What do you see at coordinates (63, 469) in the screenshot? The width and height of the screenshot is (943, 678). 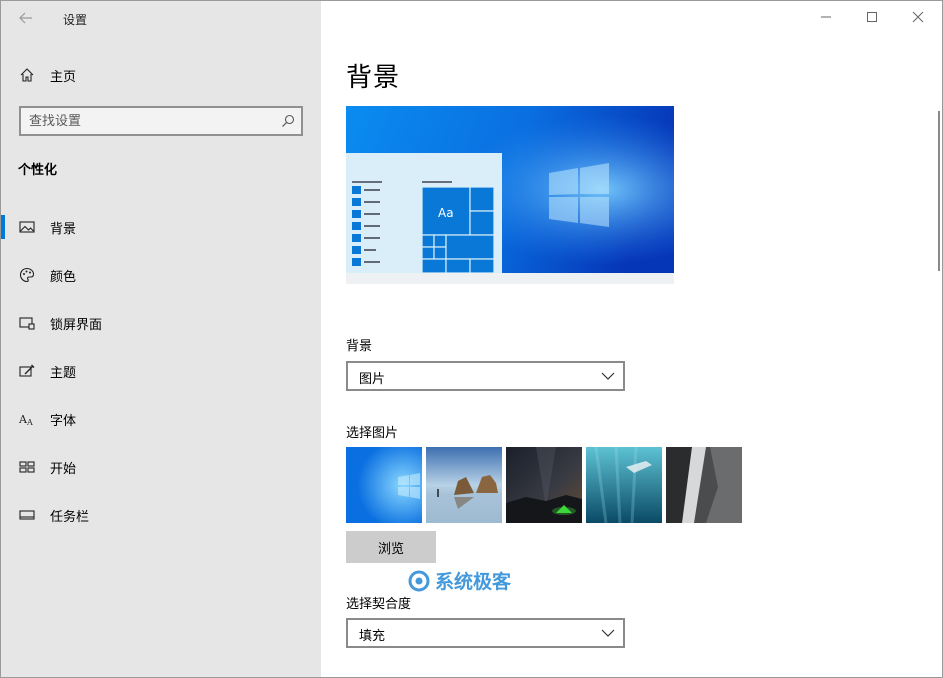 I see `sidebar-item-label: 开始` at bounding box center [63, 469].